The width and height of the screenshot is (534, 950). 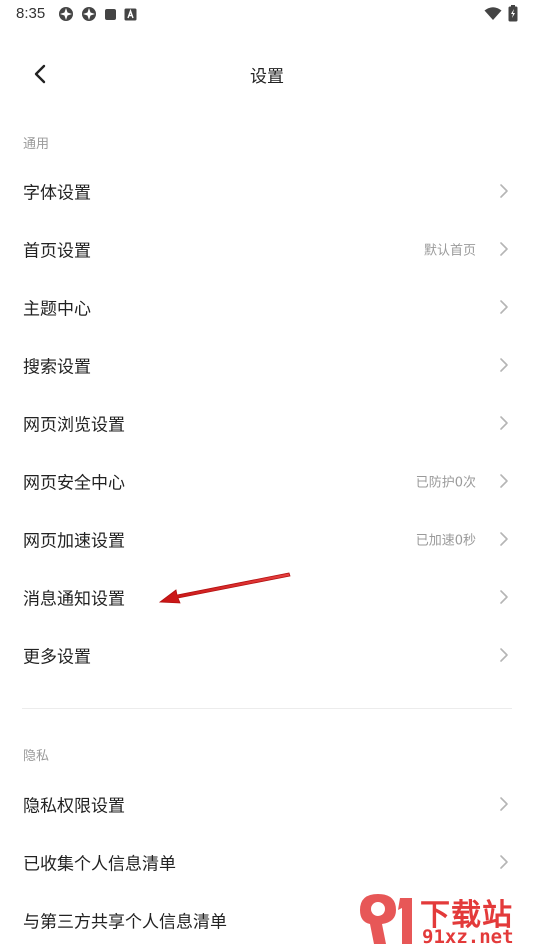 I want to click on settings-item-label: 网页加速设置, so click(x=74, y=541).